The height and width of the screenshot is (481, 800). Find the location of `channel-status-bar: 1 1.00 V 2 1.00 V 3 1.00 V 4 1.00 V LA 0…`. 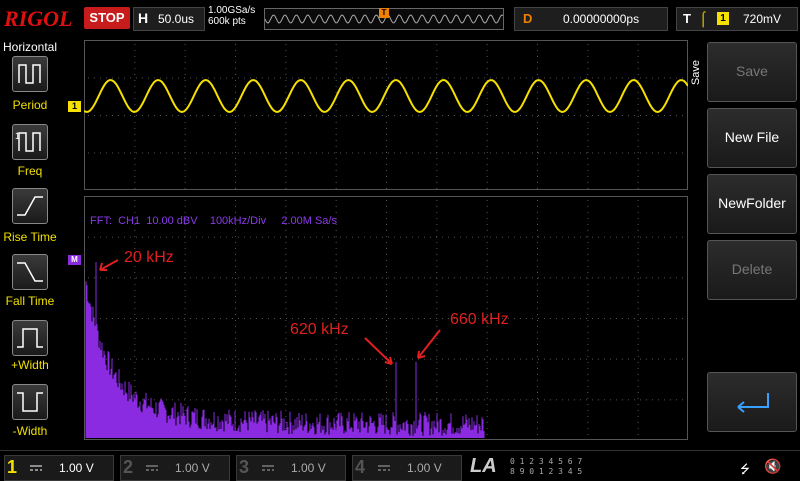

channel-status-bar: 1 1.00 V 2 1.00 V 3 1.00 V 4 1.00 V LA 0… is located at coordinates (400, 465).